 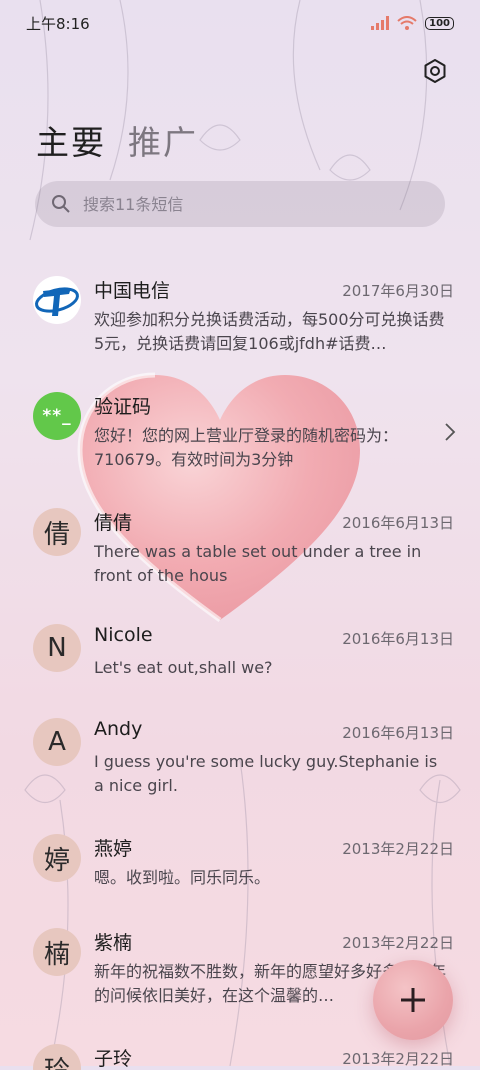 What do you see at coordinates (439, 23) in the screenshot?
I see `battery-icon: 100` at bounding box center [439, 23].